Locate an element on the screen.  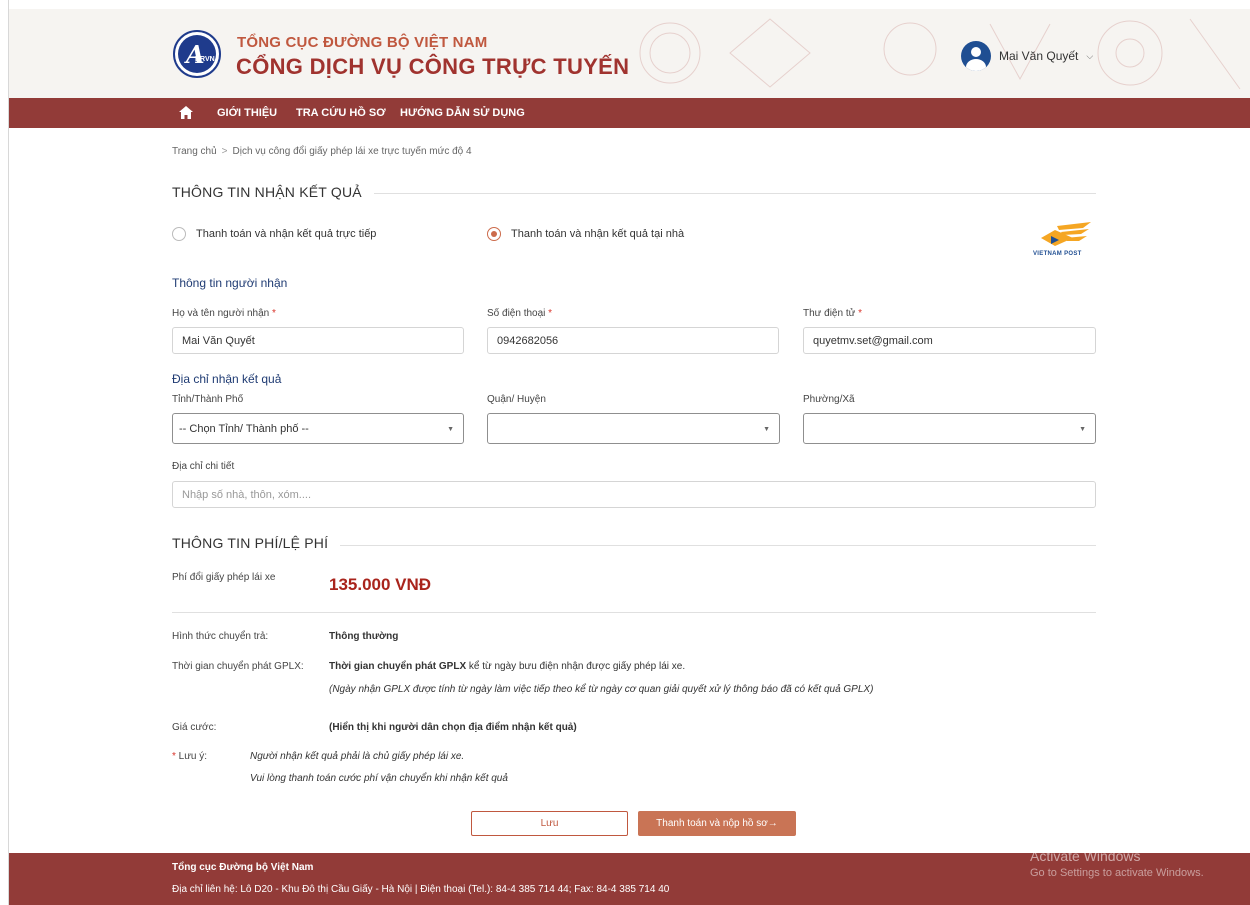
district-select: ▼ is located at coordinates (633, 428).